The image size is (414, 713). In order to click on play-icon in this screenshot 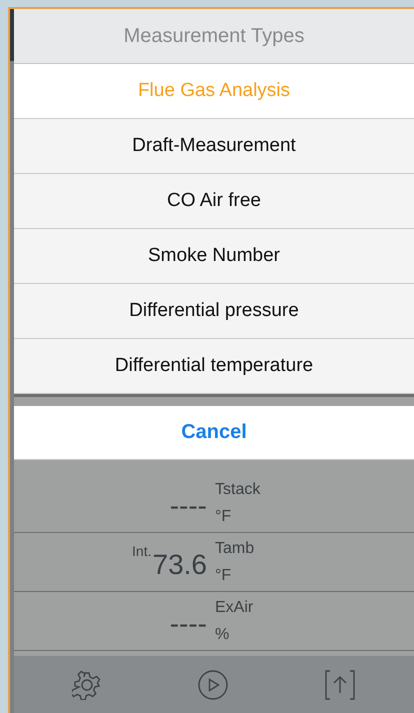, I will do `click(212, 684)`.